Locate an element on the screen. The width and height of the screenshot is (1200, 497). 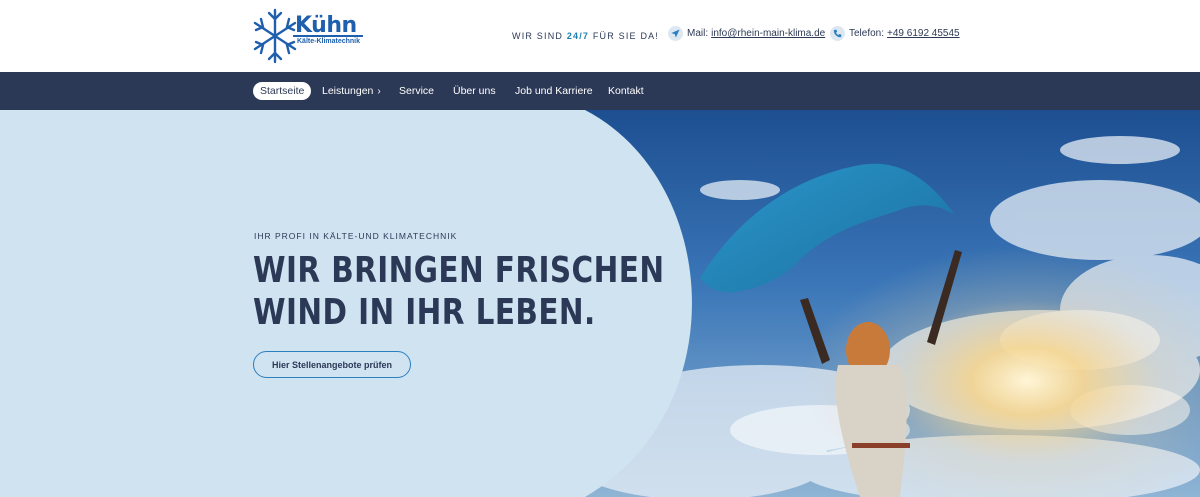
mail-link: info@rhein-main-klima.de is located at coordinates (768, 33).